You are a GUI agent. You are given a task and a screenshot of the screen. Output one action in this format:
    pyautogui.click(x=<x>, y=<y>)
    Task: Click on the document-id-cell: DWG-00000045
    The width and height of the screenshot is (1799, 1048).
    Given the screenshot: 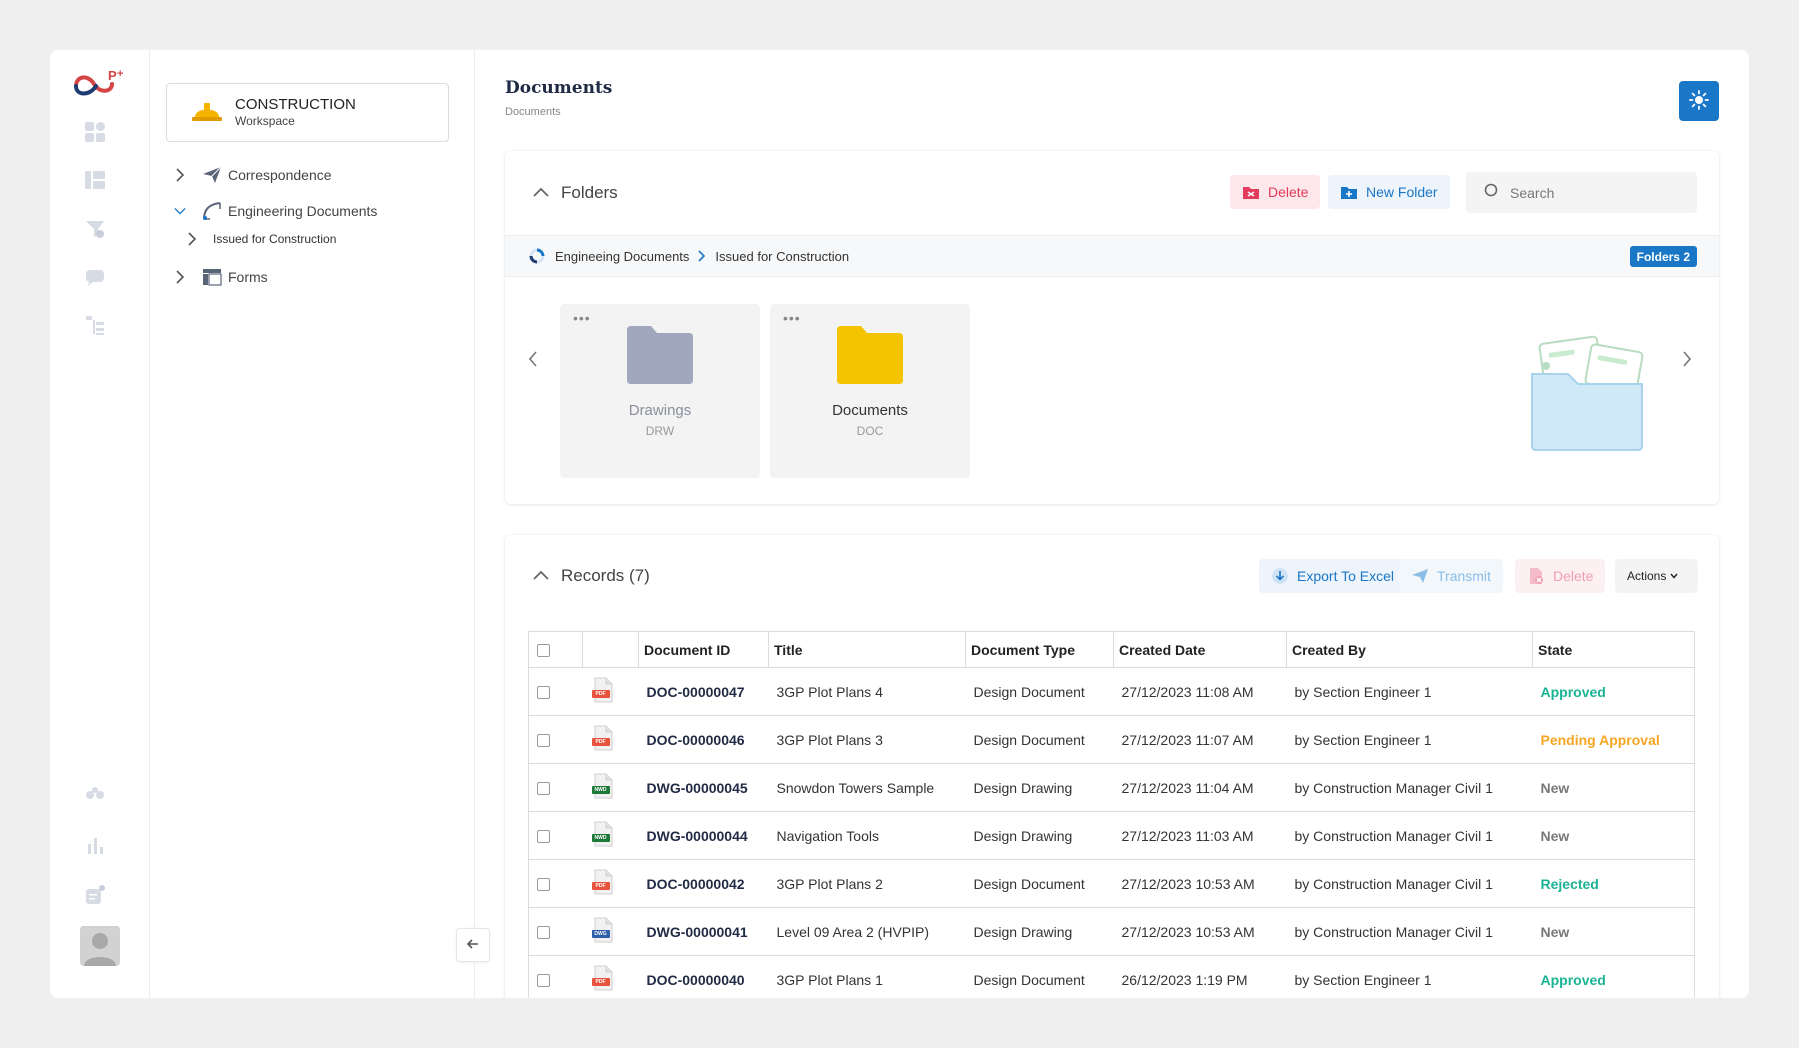 What is the action you would take?
    pyautogui.click(x=703, y=787)
    